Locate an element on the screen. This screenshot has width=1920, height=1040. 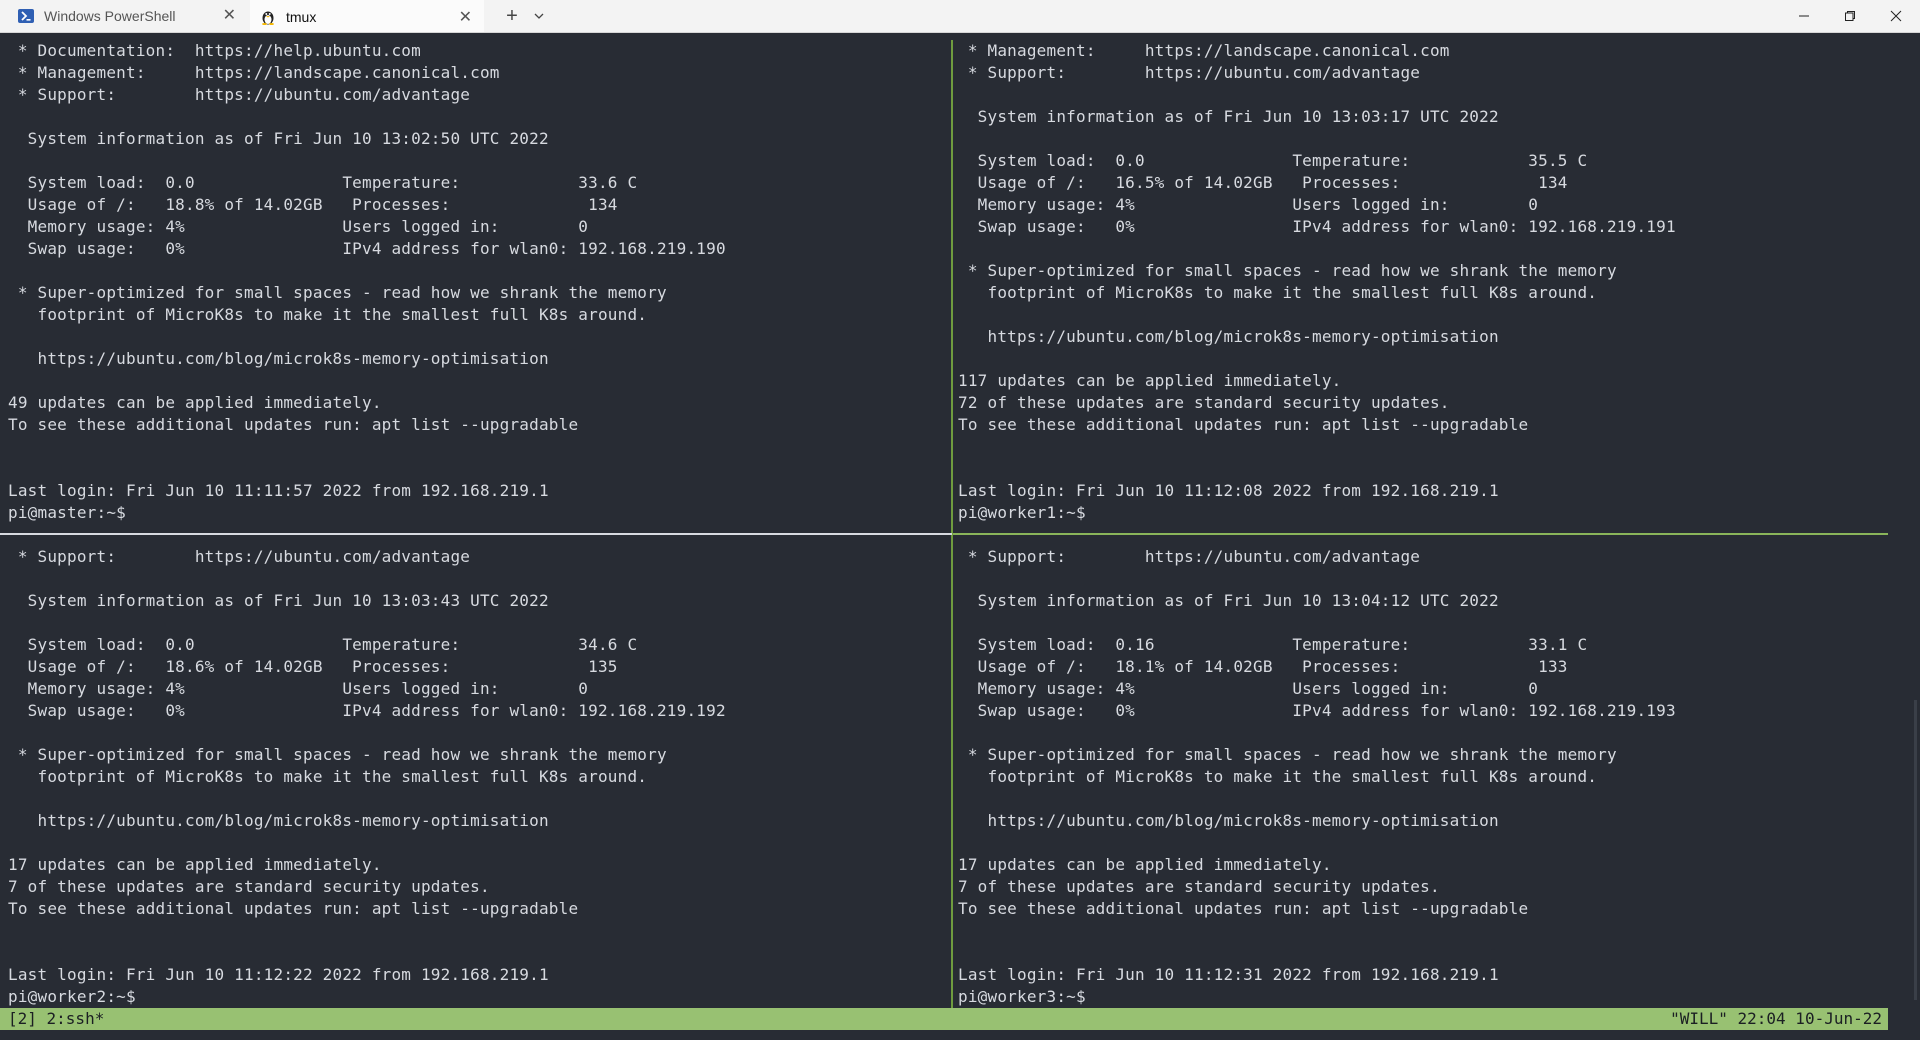
pane-divider-vertical is located at coordinates (952, 524).